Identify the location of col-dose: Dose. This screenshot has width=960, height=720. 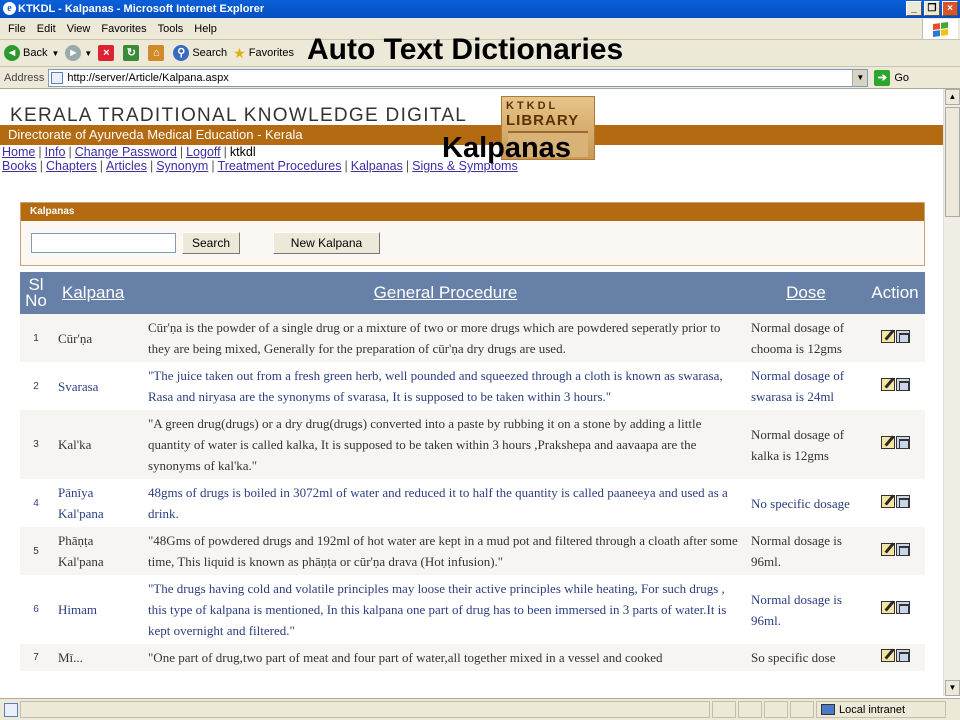
(806, 293).